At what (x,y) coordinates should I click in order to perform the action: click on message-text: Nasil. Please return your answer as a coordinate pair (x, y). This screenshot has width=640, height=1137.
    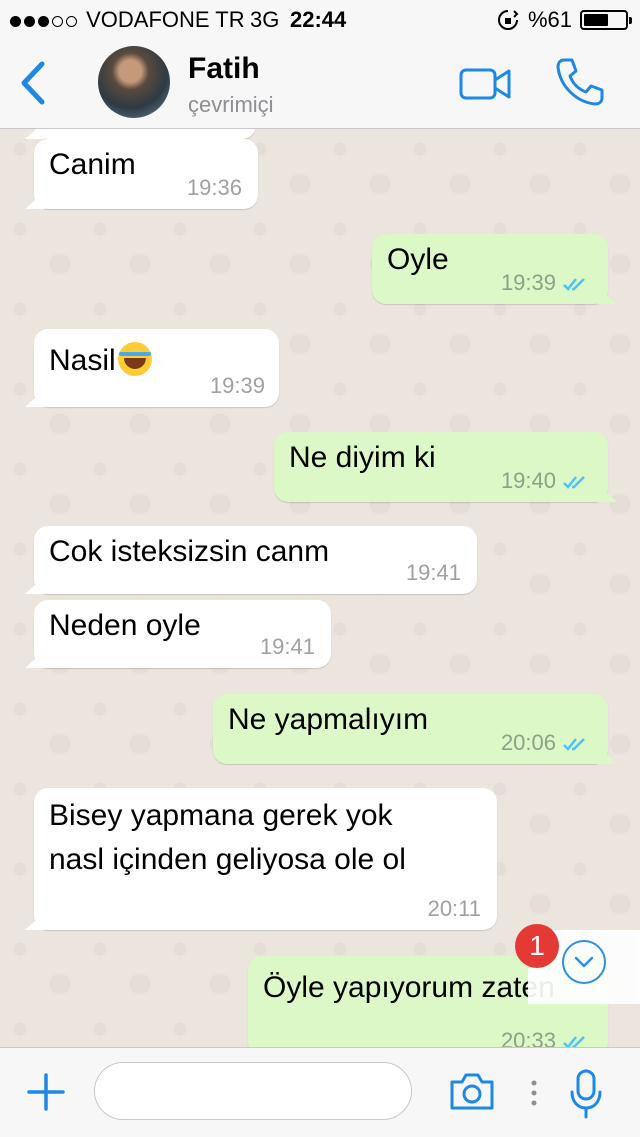
    Looking at the image, I should click on (100, 361).